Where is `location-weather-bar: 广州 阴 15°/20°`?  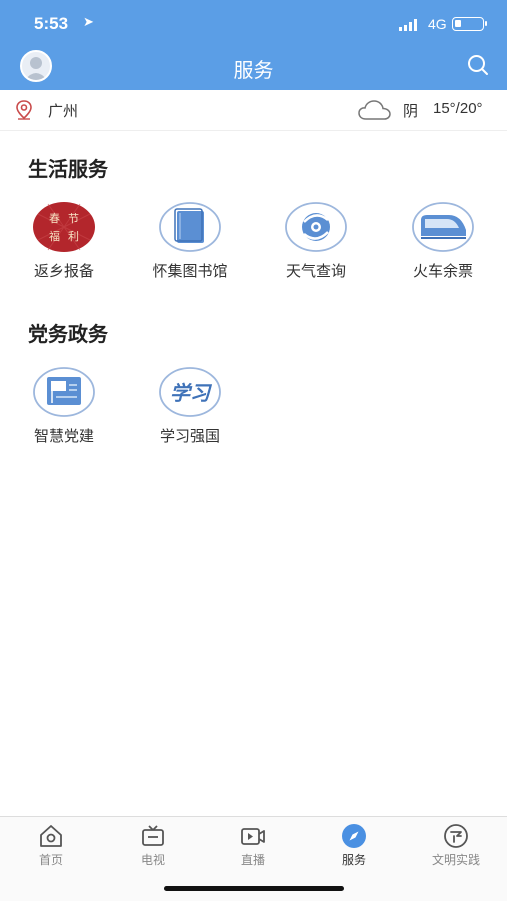
location-weather-bar: 广州 阴 15°/20° is located at coordinates (253, 110).